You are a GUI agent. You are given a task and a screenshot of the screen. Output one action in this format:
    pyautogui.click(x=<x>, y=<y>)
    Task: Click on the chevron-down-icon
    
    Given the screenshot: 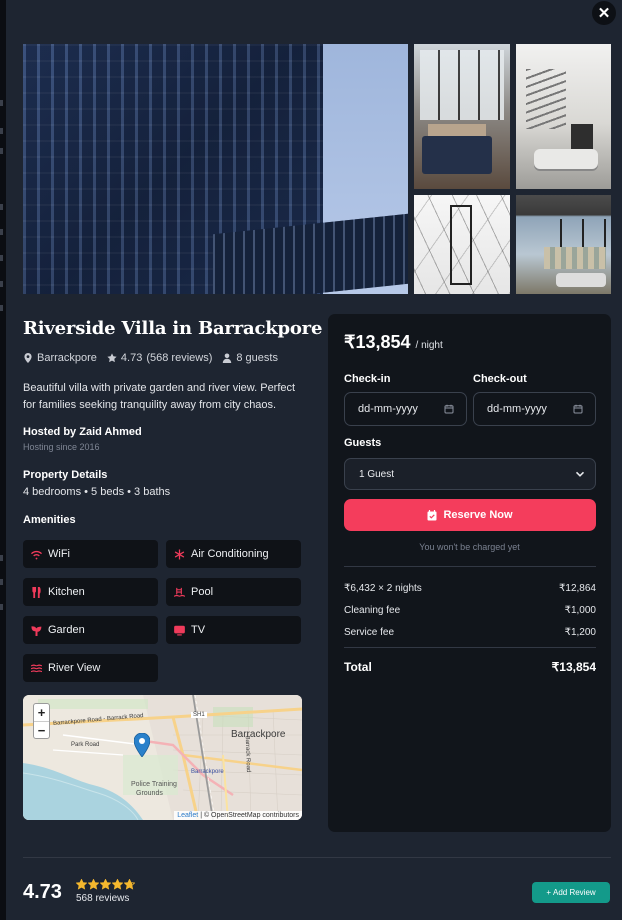 What is the action you would take?
    pyautogui.click(x=580, y=474)
    